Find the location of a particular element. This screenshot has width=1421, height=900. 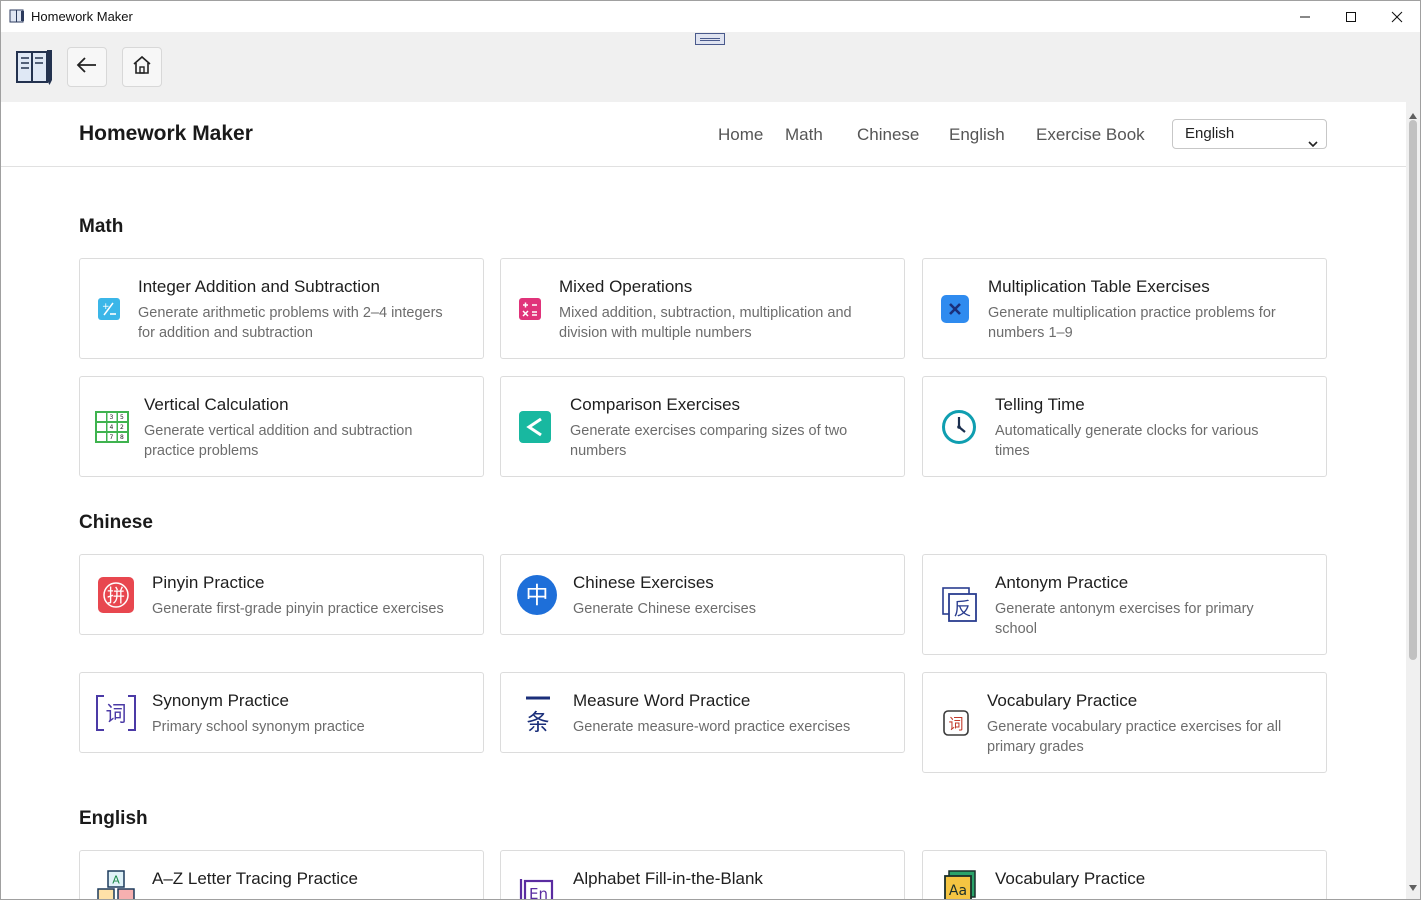

calculator-icon is located at coordinates (530, 308).